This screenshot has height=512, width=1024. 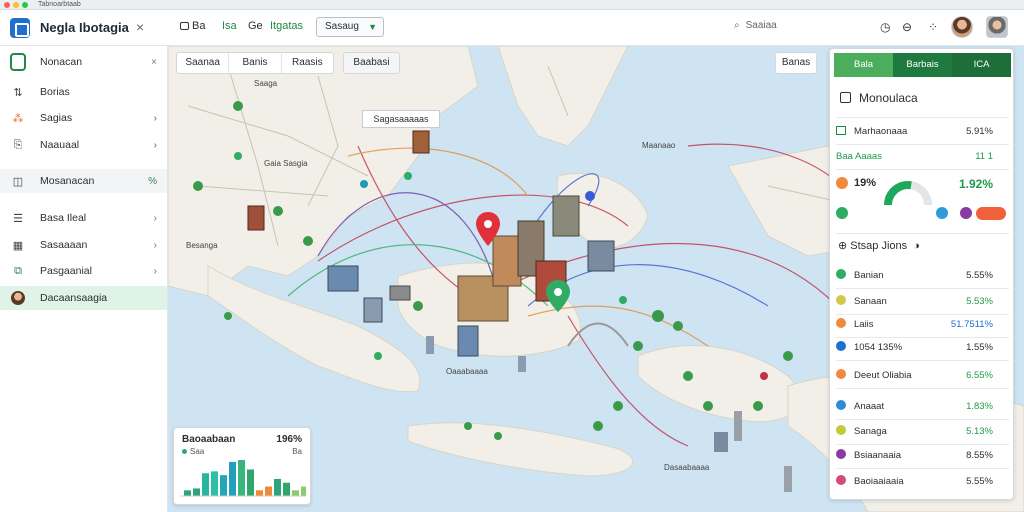 I want to click on filter-tab-3: Raasis, so click(x=307, y=63).